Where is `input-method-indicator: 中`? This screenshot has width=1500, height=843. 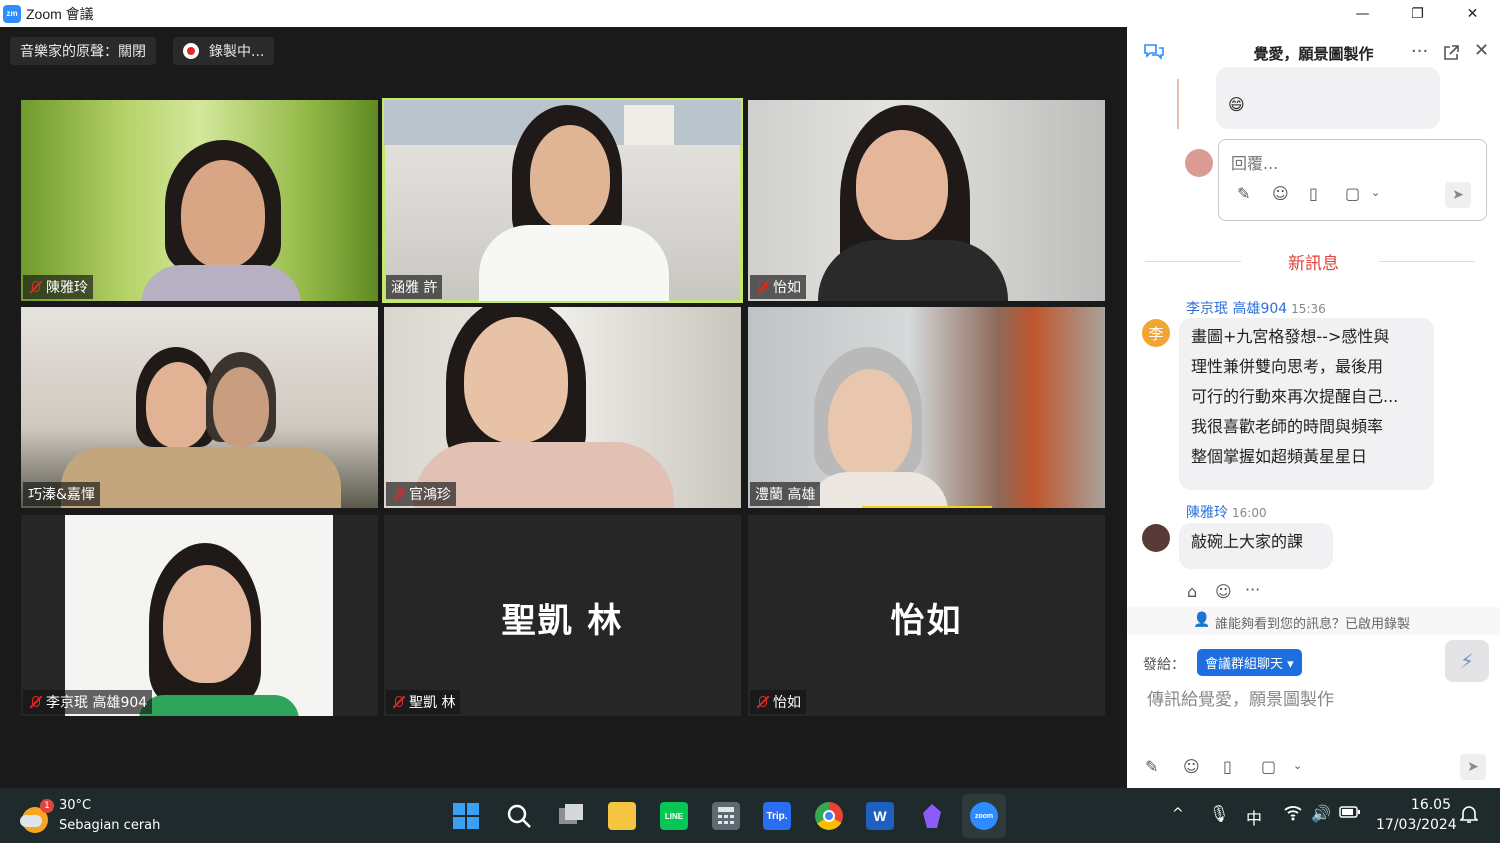 input-method-indicator: 中 is located at coordinates (1254, 817).